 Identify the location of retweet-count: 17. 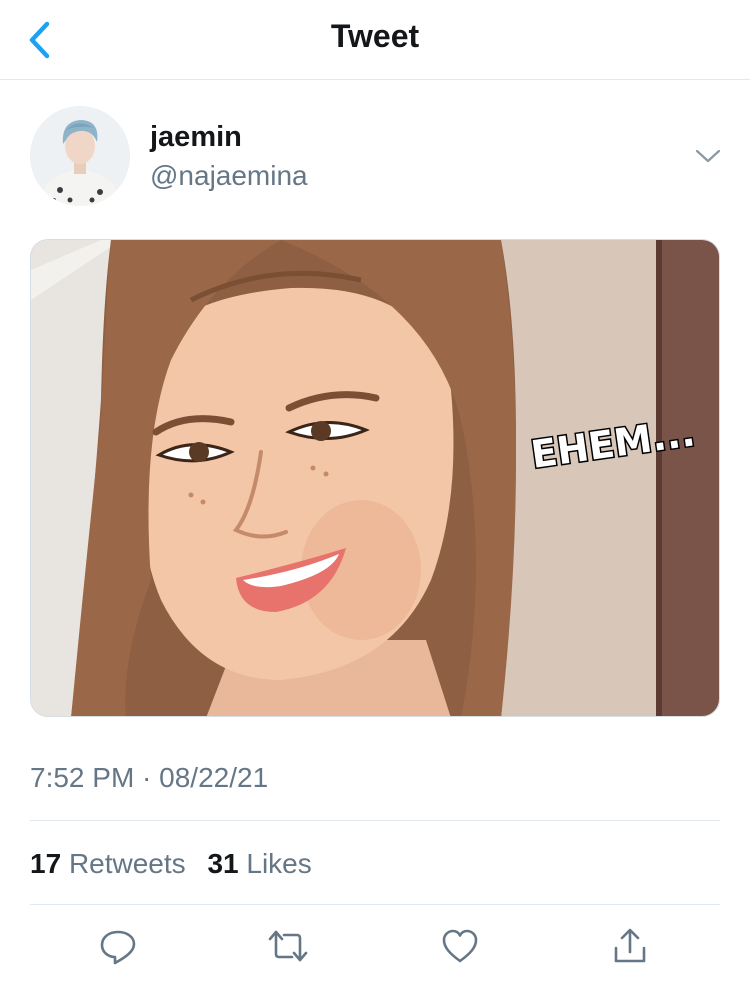
(45, 863).